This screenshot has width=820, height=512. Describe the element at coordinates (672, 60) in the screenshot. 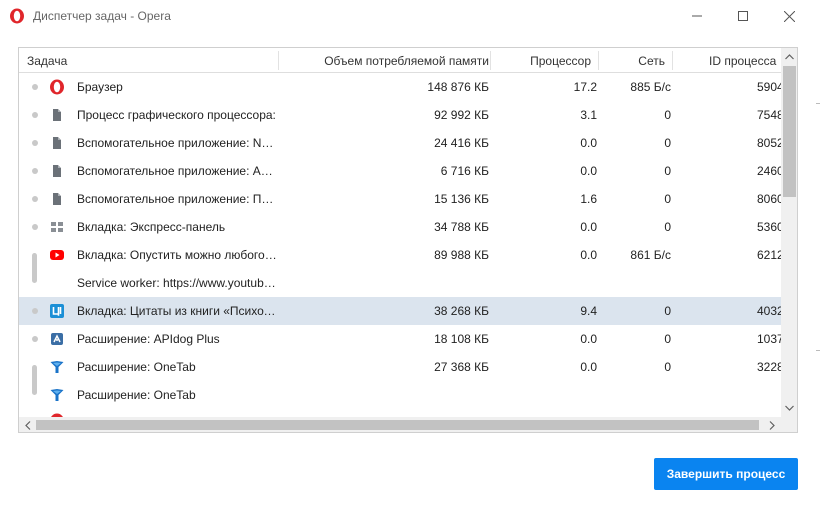

I see `column-divider` at that location.